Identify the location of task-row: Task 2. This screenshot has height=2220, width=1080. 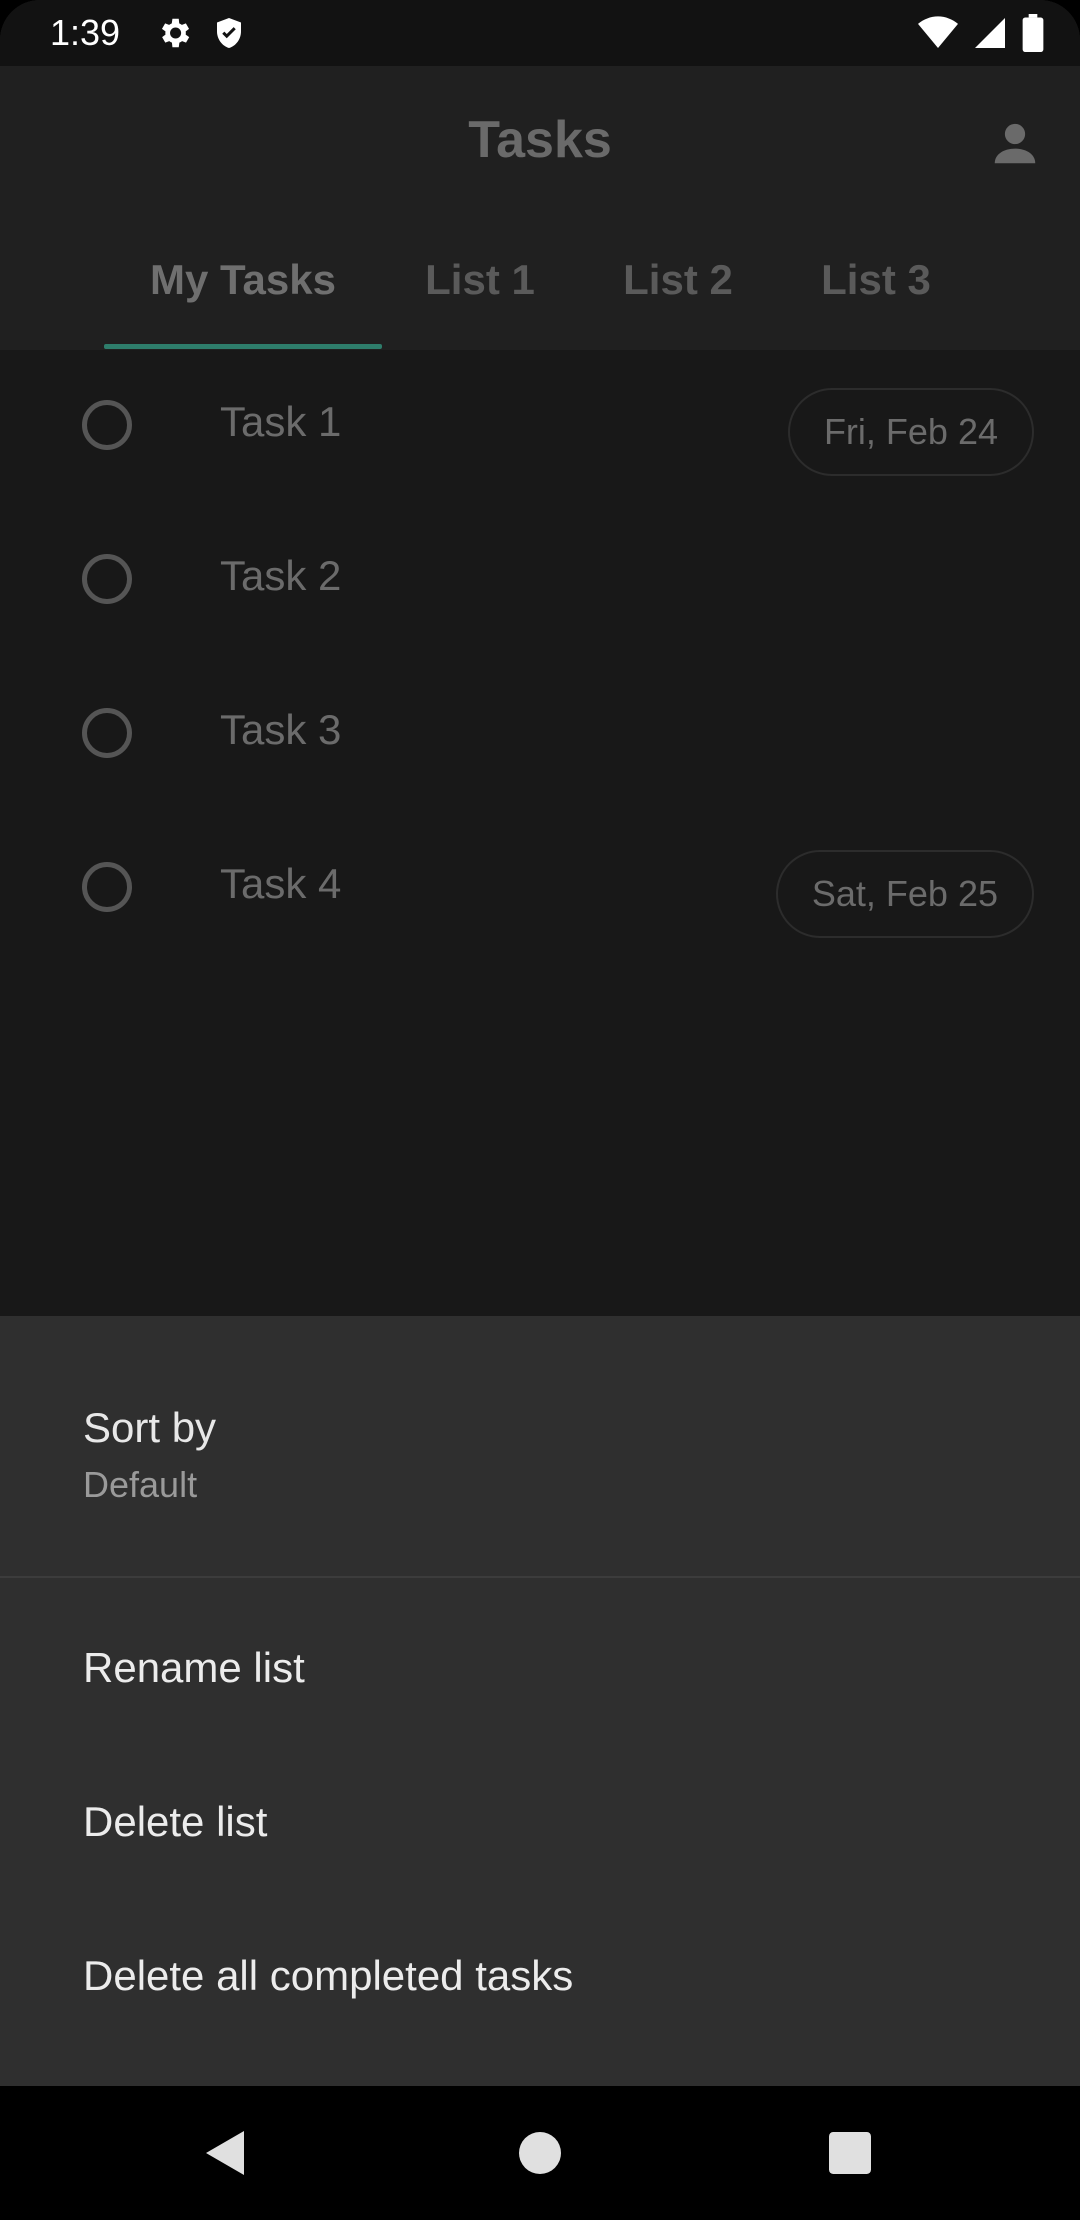
(540, 581).